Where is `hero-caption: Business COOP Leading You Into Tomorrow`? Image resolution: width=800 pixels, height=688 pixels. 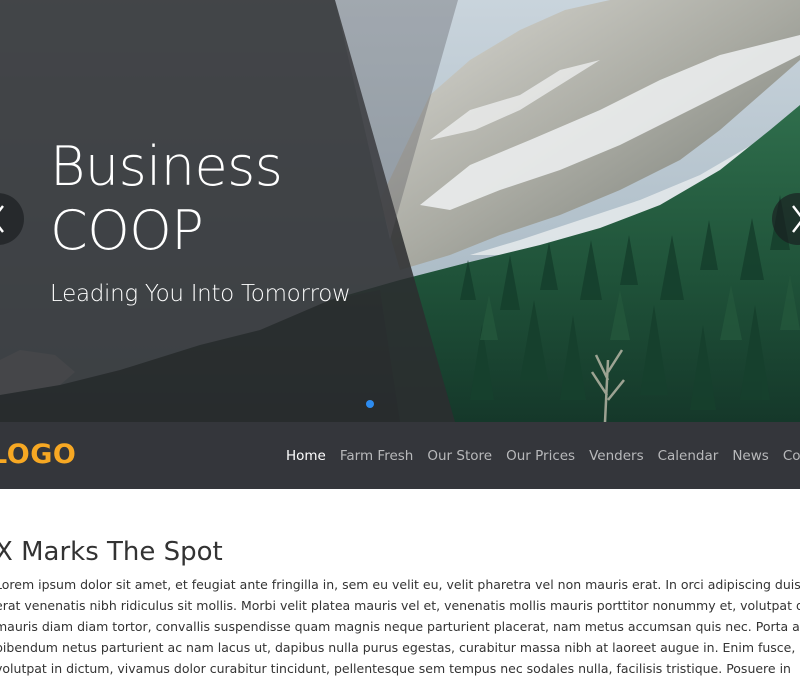
hero-caption: Business COOP Leading You Into Tomorrow is located at coordinates (220, 222).